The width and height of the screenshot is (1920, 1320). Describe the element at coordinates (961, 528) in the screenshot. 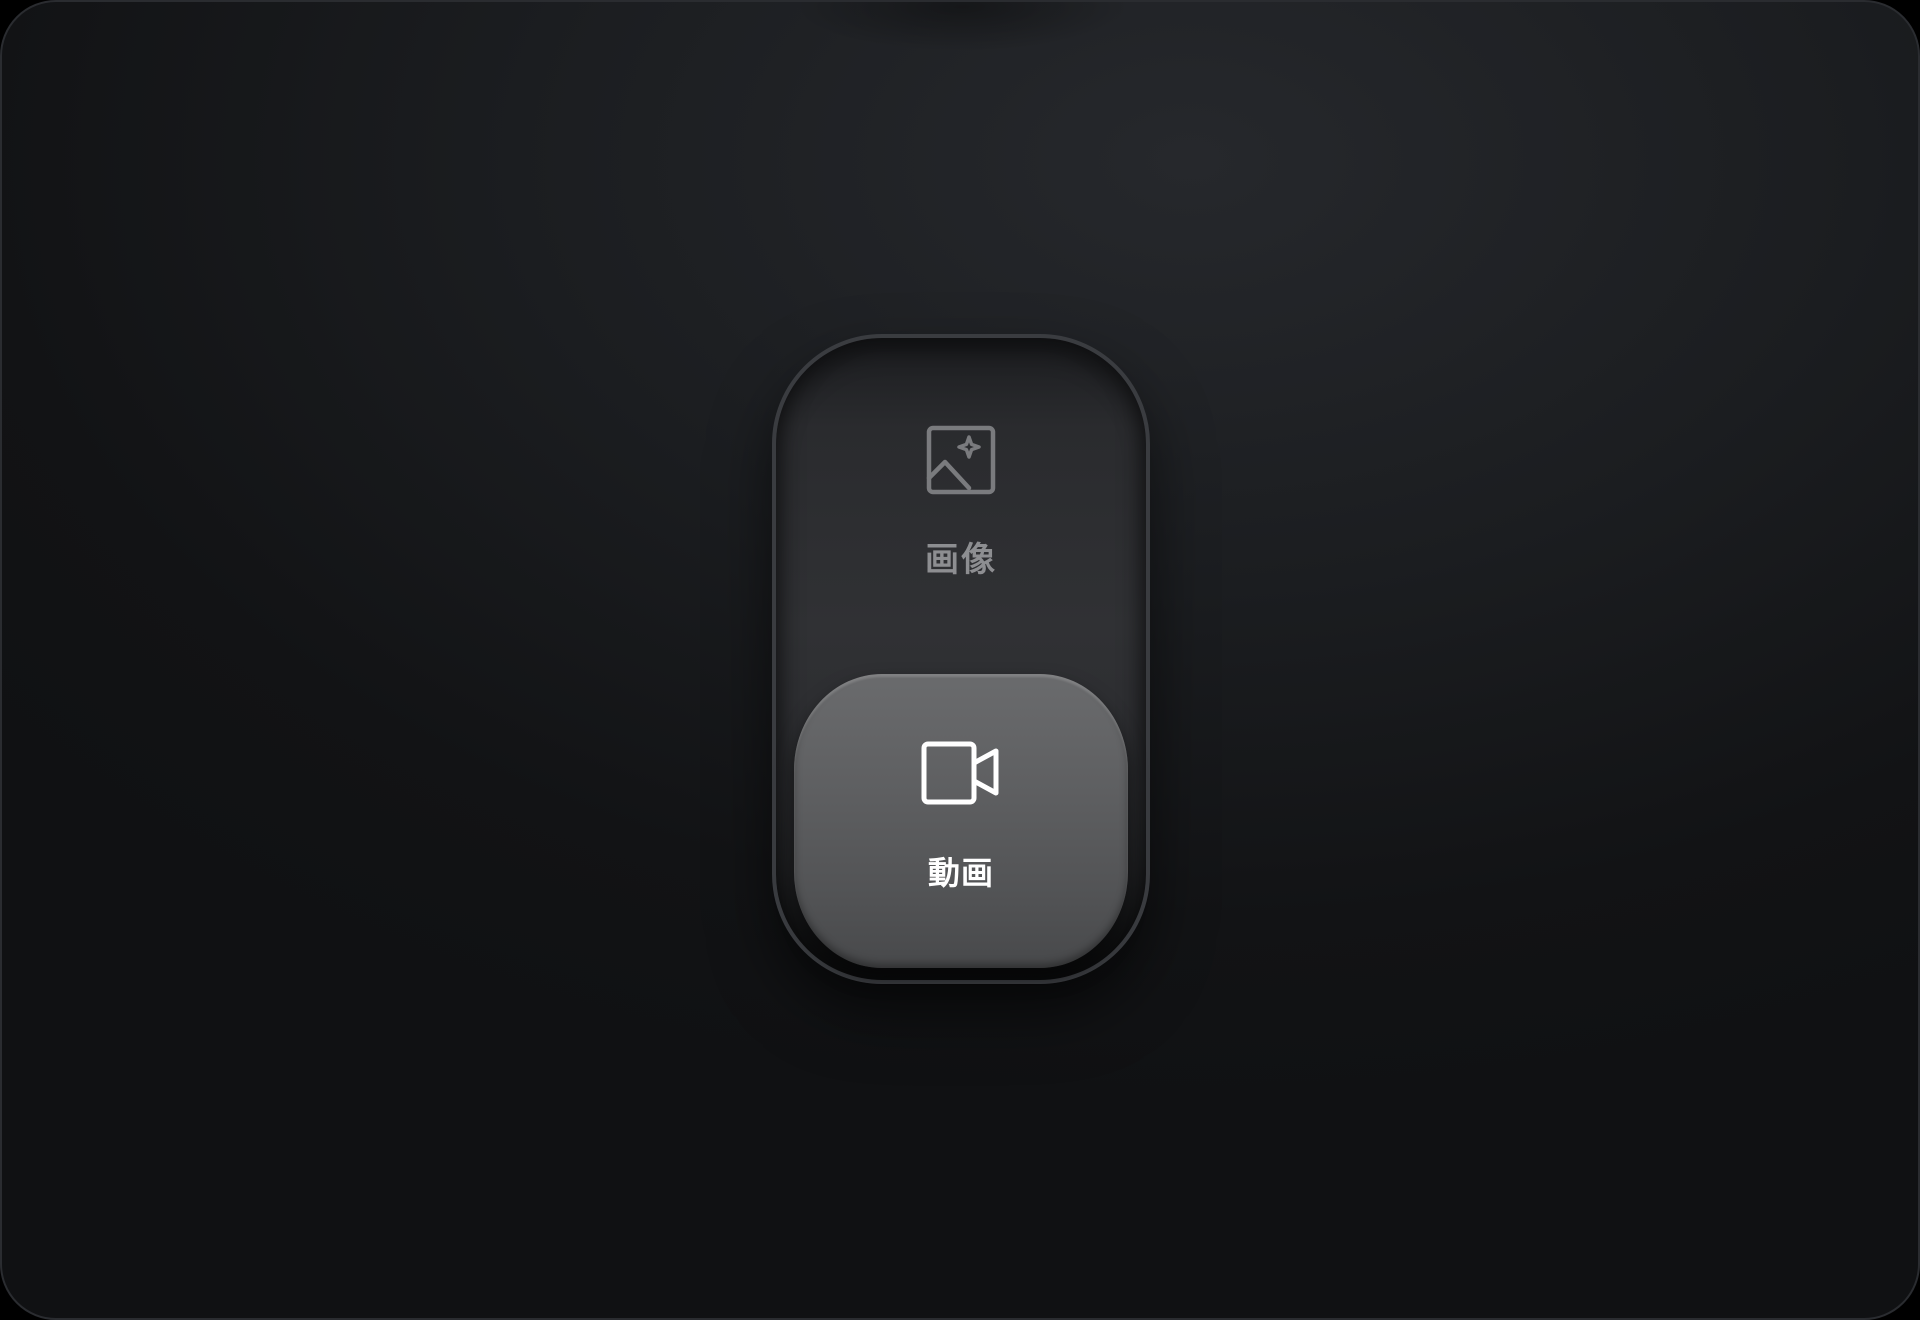

I see `image-option-button: 画像` at that location.